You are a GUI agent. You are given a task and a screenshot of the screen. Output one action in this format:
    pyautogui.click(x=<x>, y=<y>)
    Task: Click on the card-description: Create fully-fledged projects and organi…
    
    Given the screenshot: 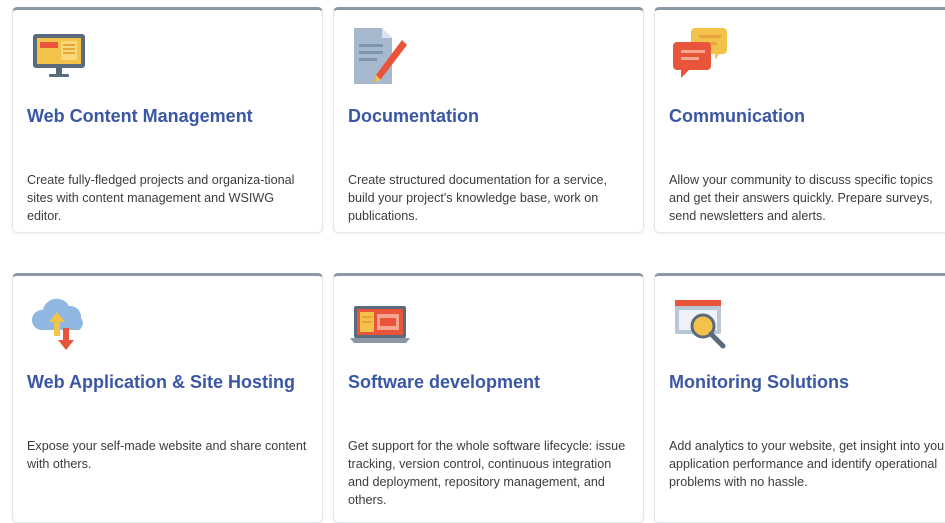 What is the action you would take?
    pyautogui.click(x=161, y=198)
    